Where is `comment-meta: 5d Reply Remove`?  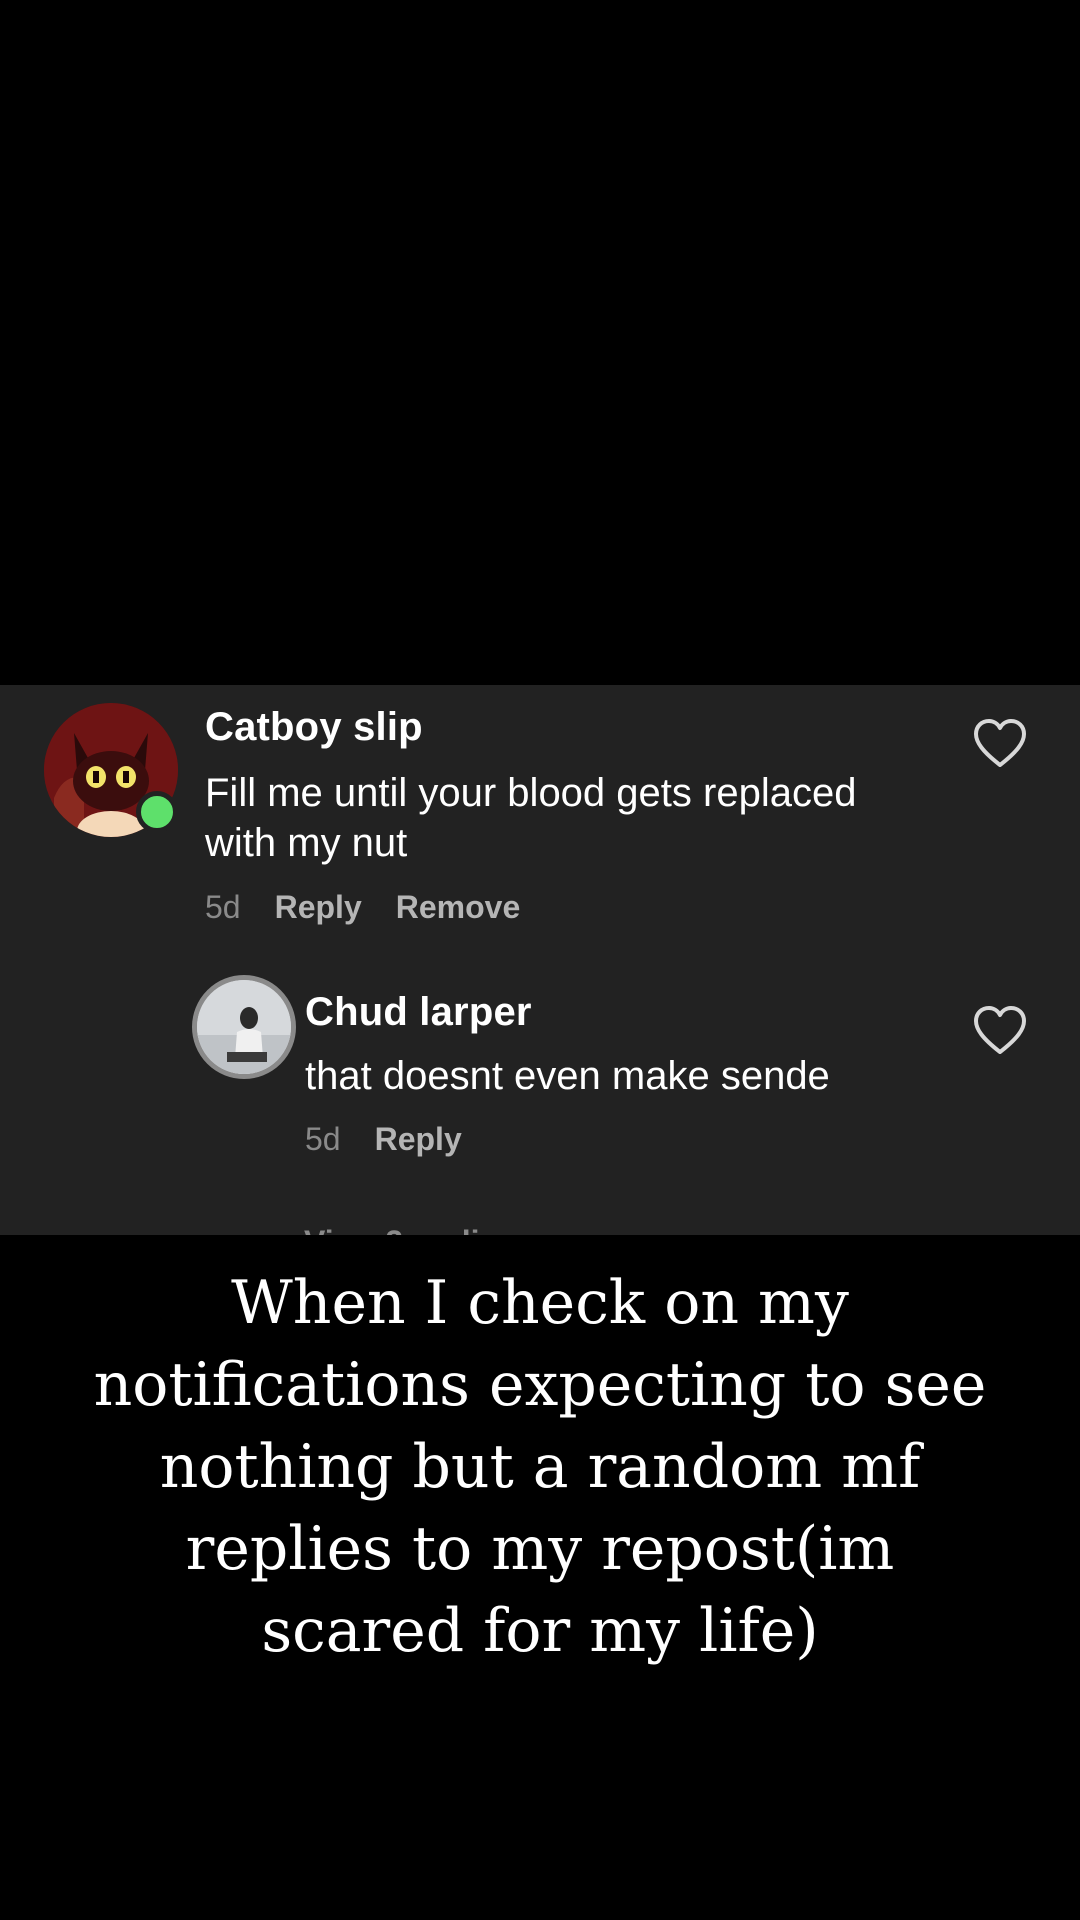 comment-meta: 5d Reply Remove is located at coordinates (362, 907).